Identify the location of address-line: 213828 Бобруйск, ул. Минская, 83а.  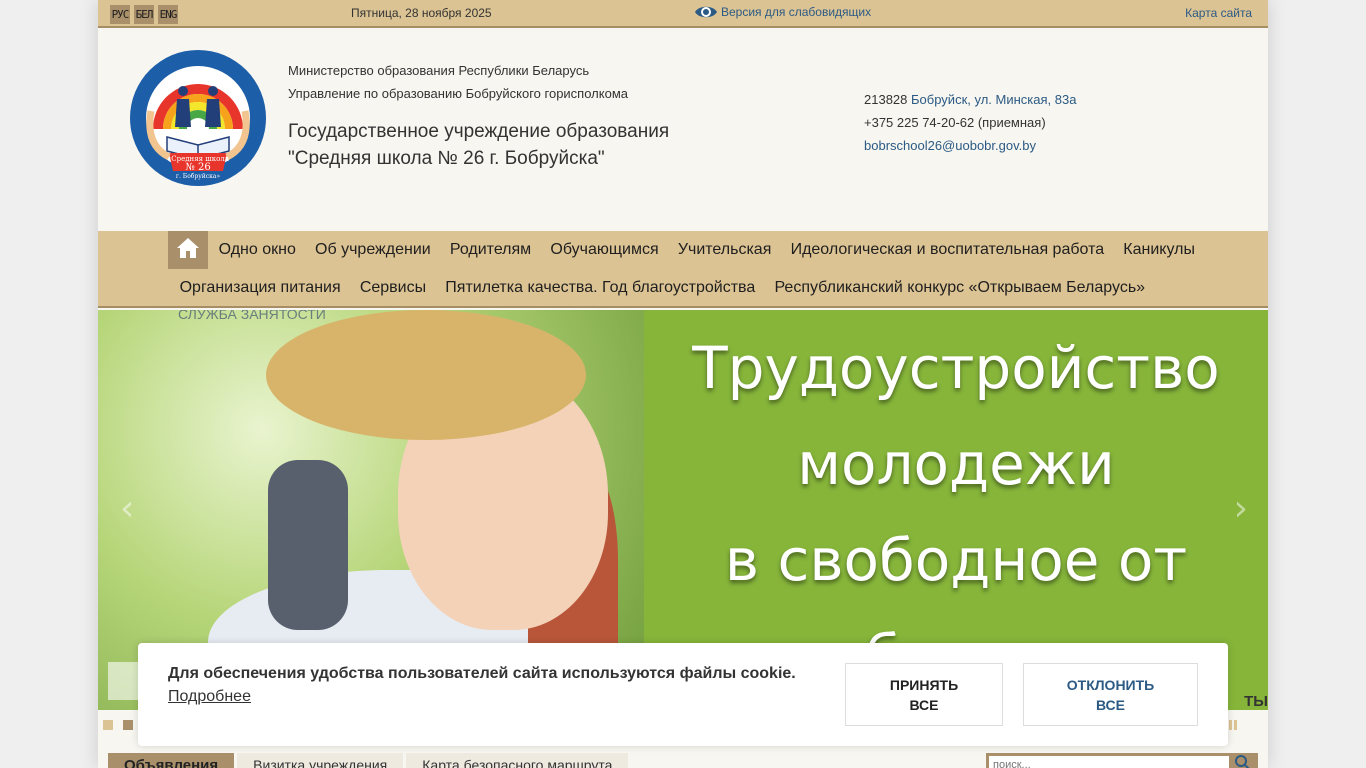
(970, 99).